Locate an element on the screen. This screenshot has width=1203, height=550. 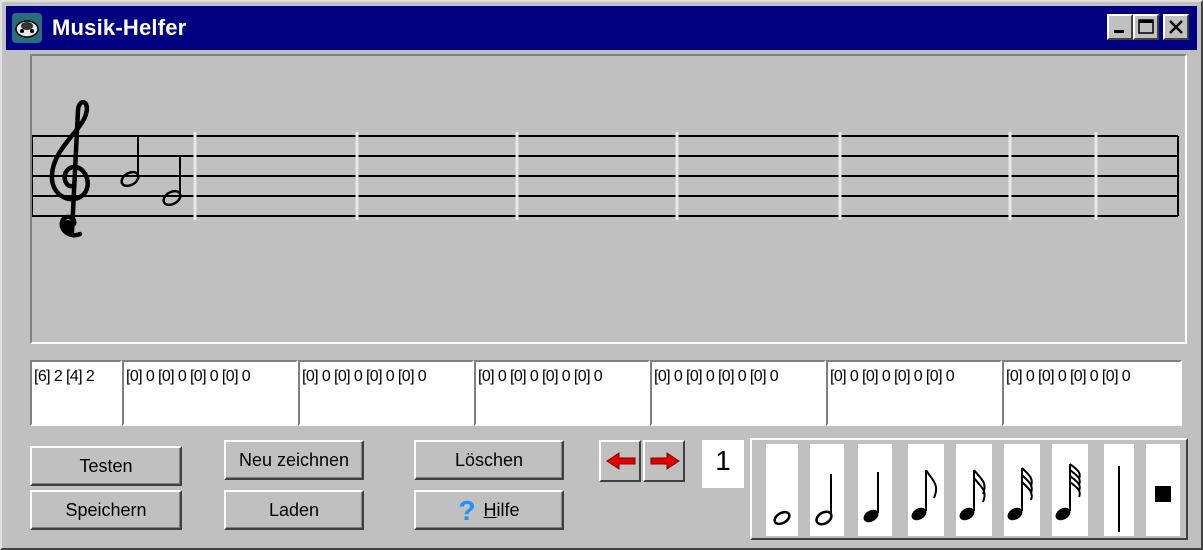
maximize-icon is located at coordinates (1146, 26).